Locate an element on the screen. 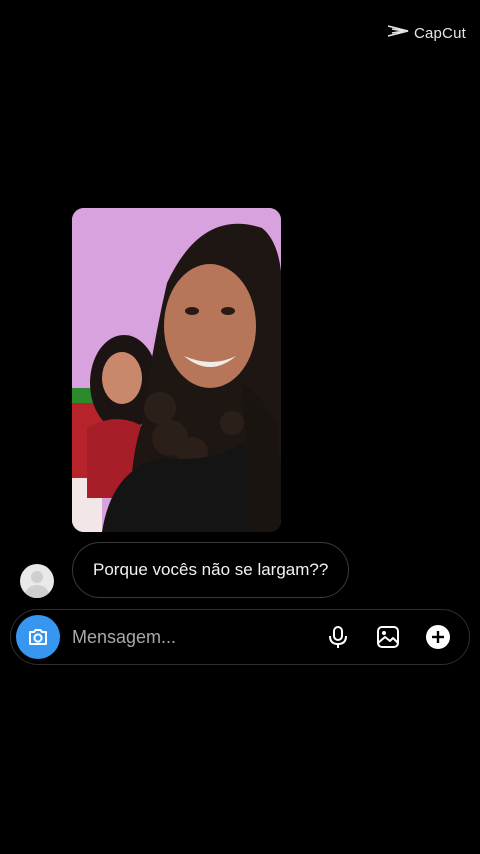  more-options-button is located at coordinates (438, 637).